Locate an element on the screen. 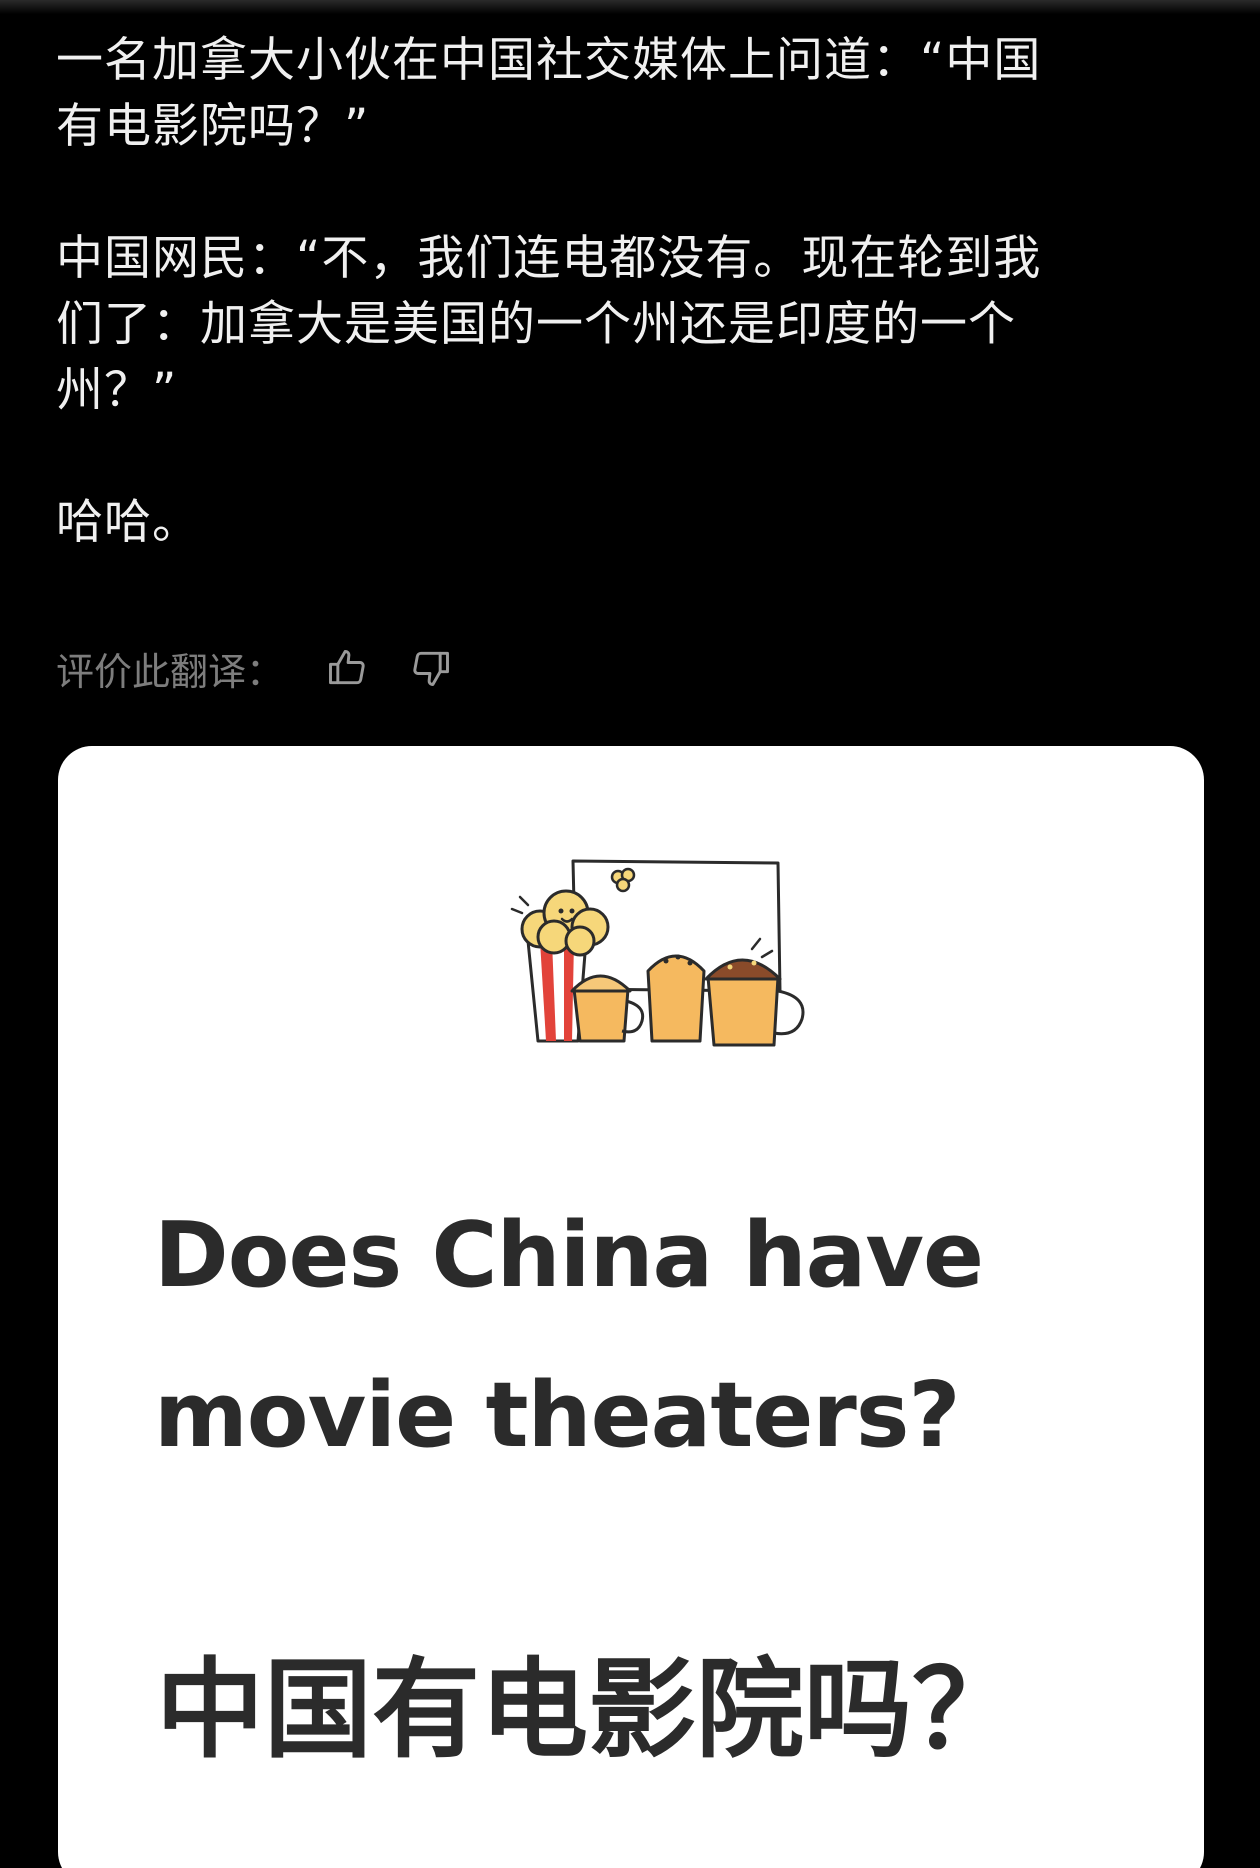 Image resolution: width=1260 pixels, height=1868 pixels. post-line: 州？” is located at coordinates (117, 390).